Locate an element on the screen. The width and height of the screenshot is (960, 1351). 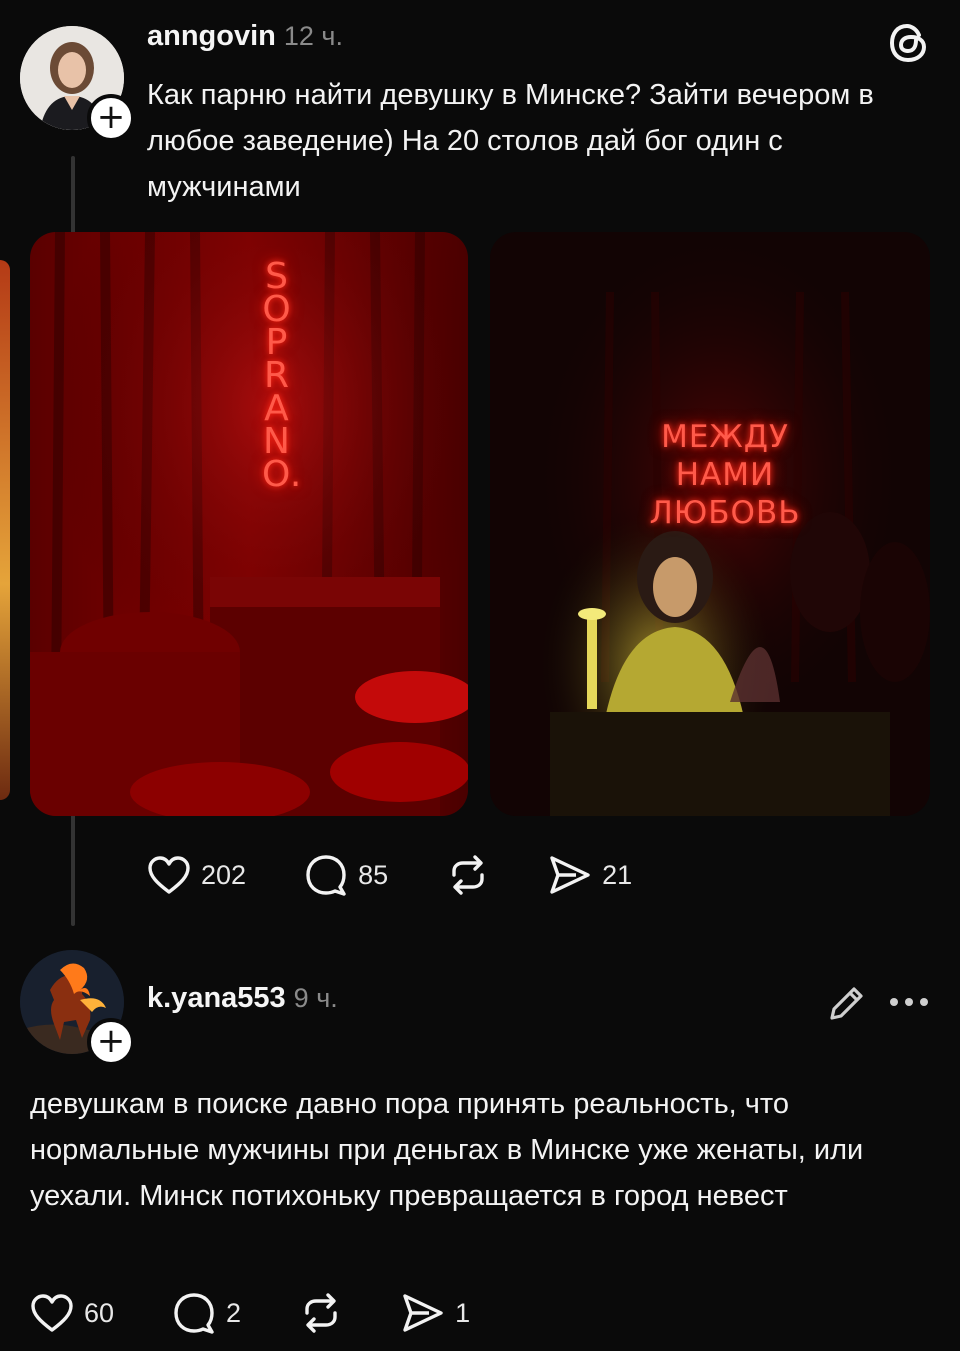
post-header: anngovin 12 ч. is located at coordinates (245, 36).